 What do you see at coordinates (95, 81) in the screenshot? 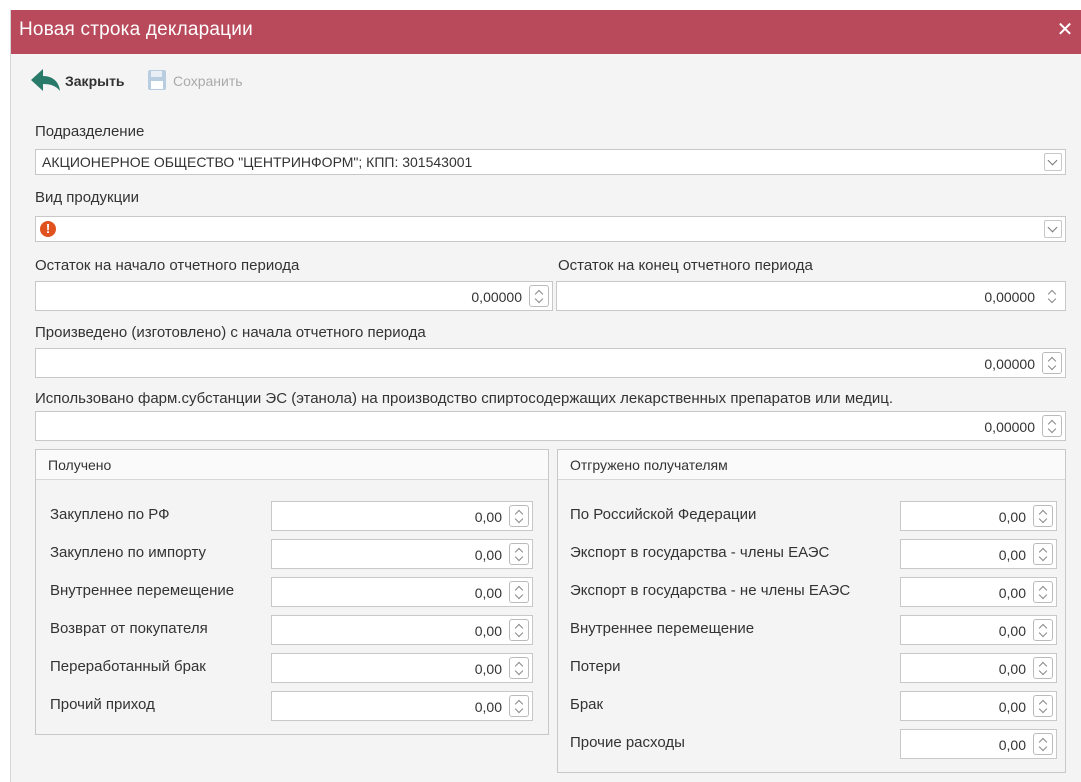
I see `close-button-label: Закрыть` at bounding box center [95, 81].